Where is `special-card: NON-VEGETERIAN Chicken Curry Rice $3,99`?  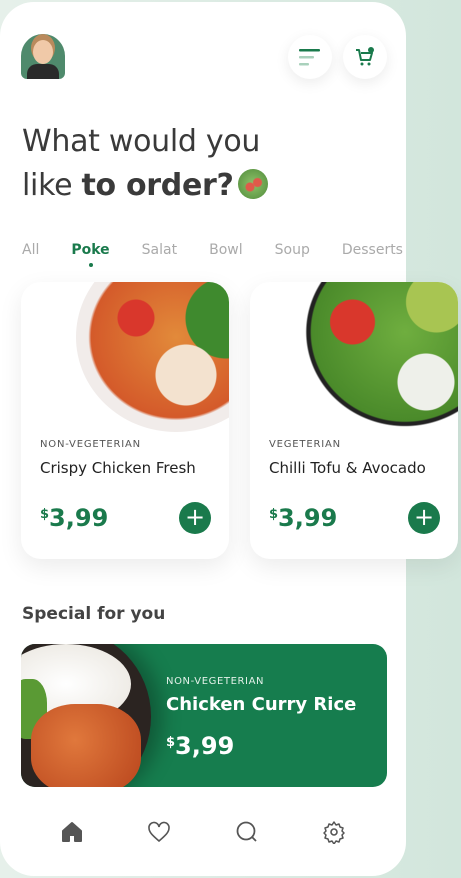 special-card: NON-VEGETERIAN Chicken Curry Rice $3,99 is located at coordinates (204, 715).